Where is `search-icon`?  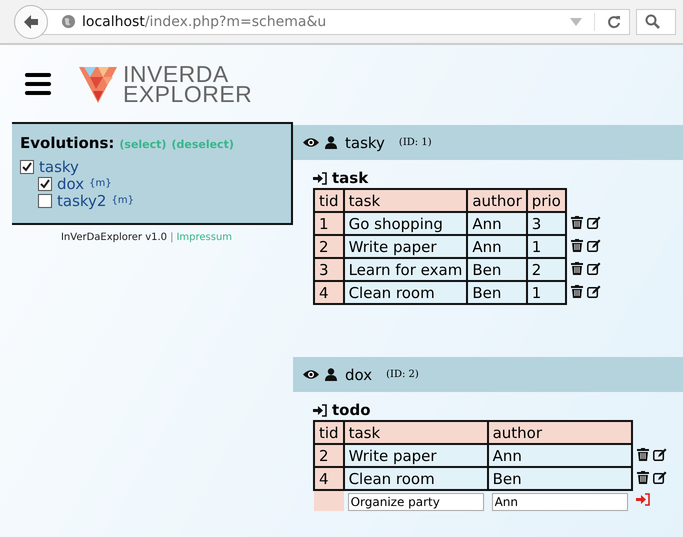 search-icon is located at coordinates (653, 22).